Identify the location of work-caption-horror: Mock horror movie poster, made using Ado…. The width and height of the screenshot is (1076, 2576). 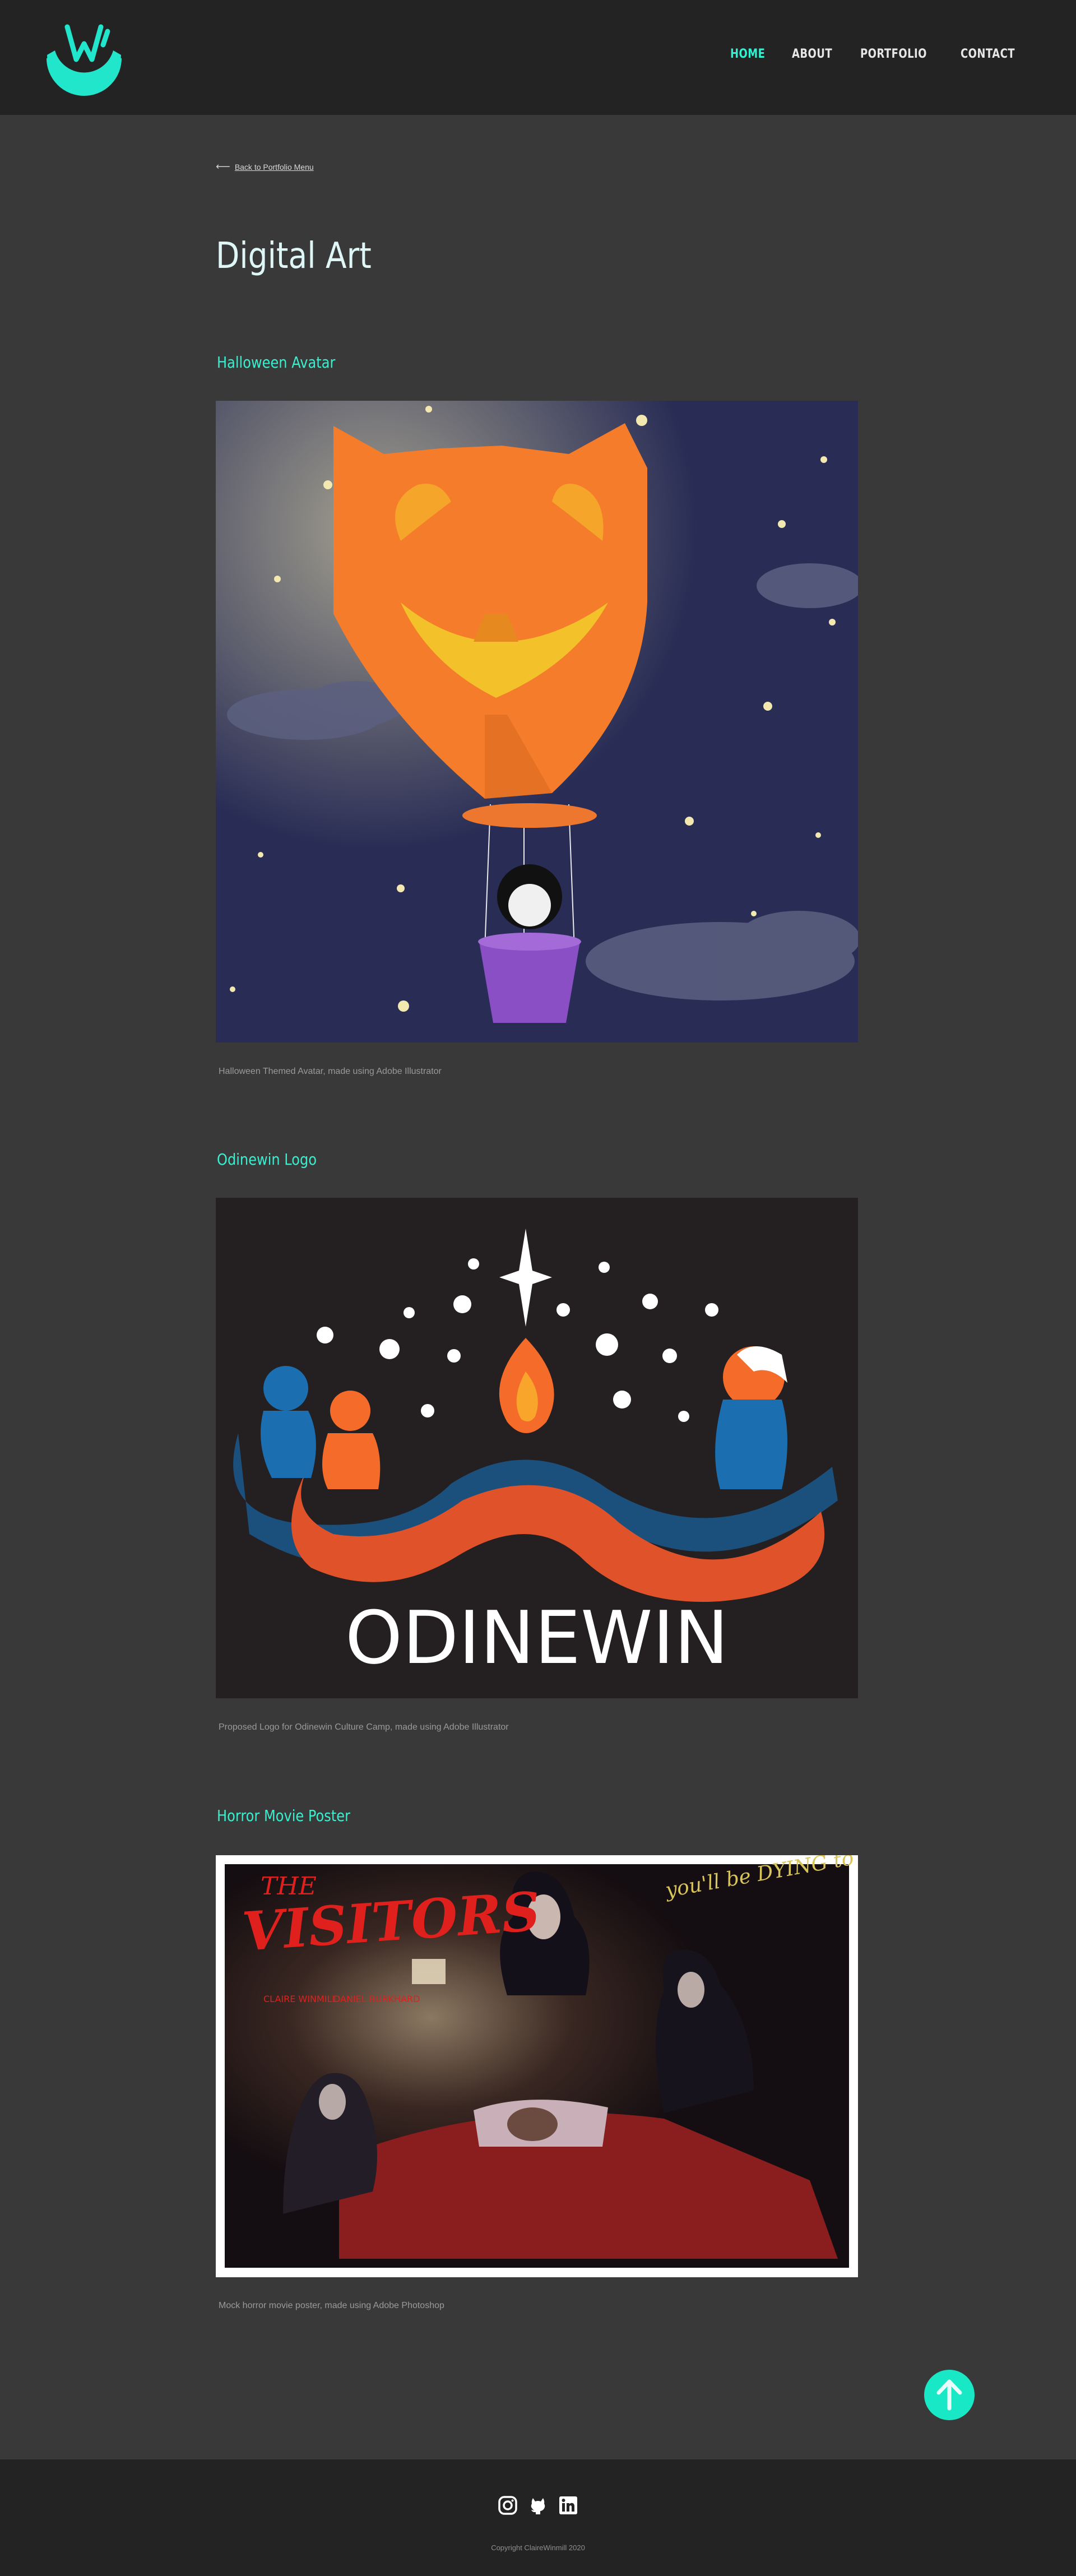
(331, 2305).